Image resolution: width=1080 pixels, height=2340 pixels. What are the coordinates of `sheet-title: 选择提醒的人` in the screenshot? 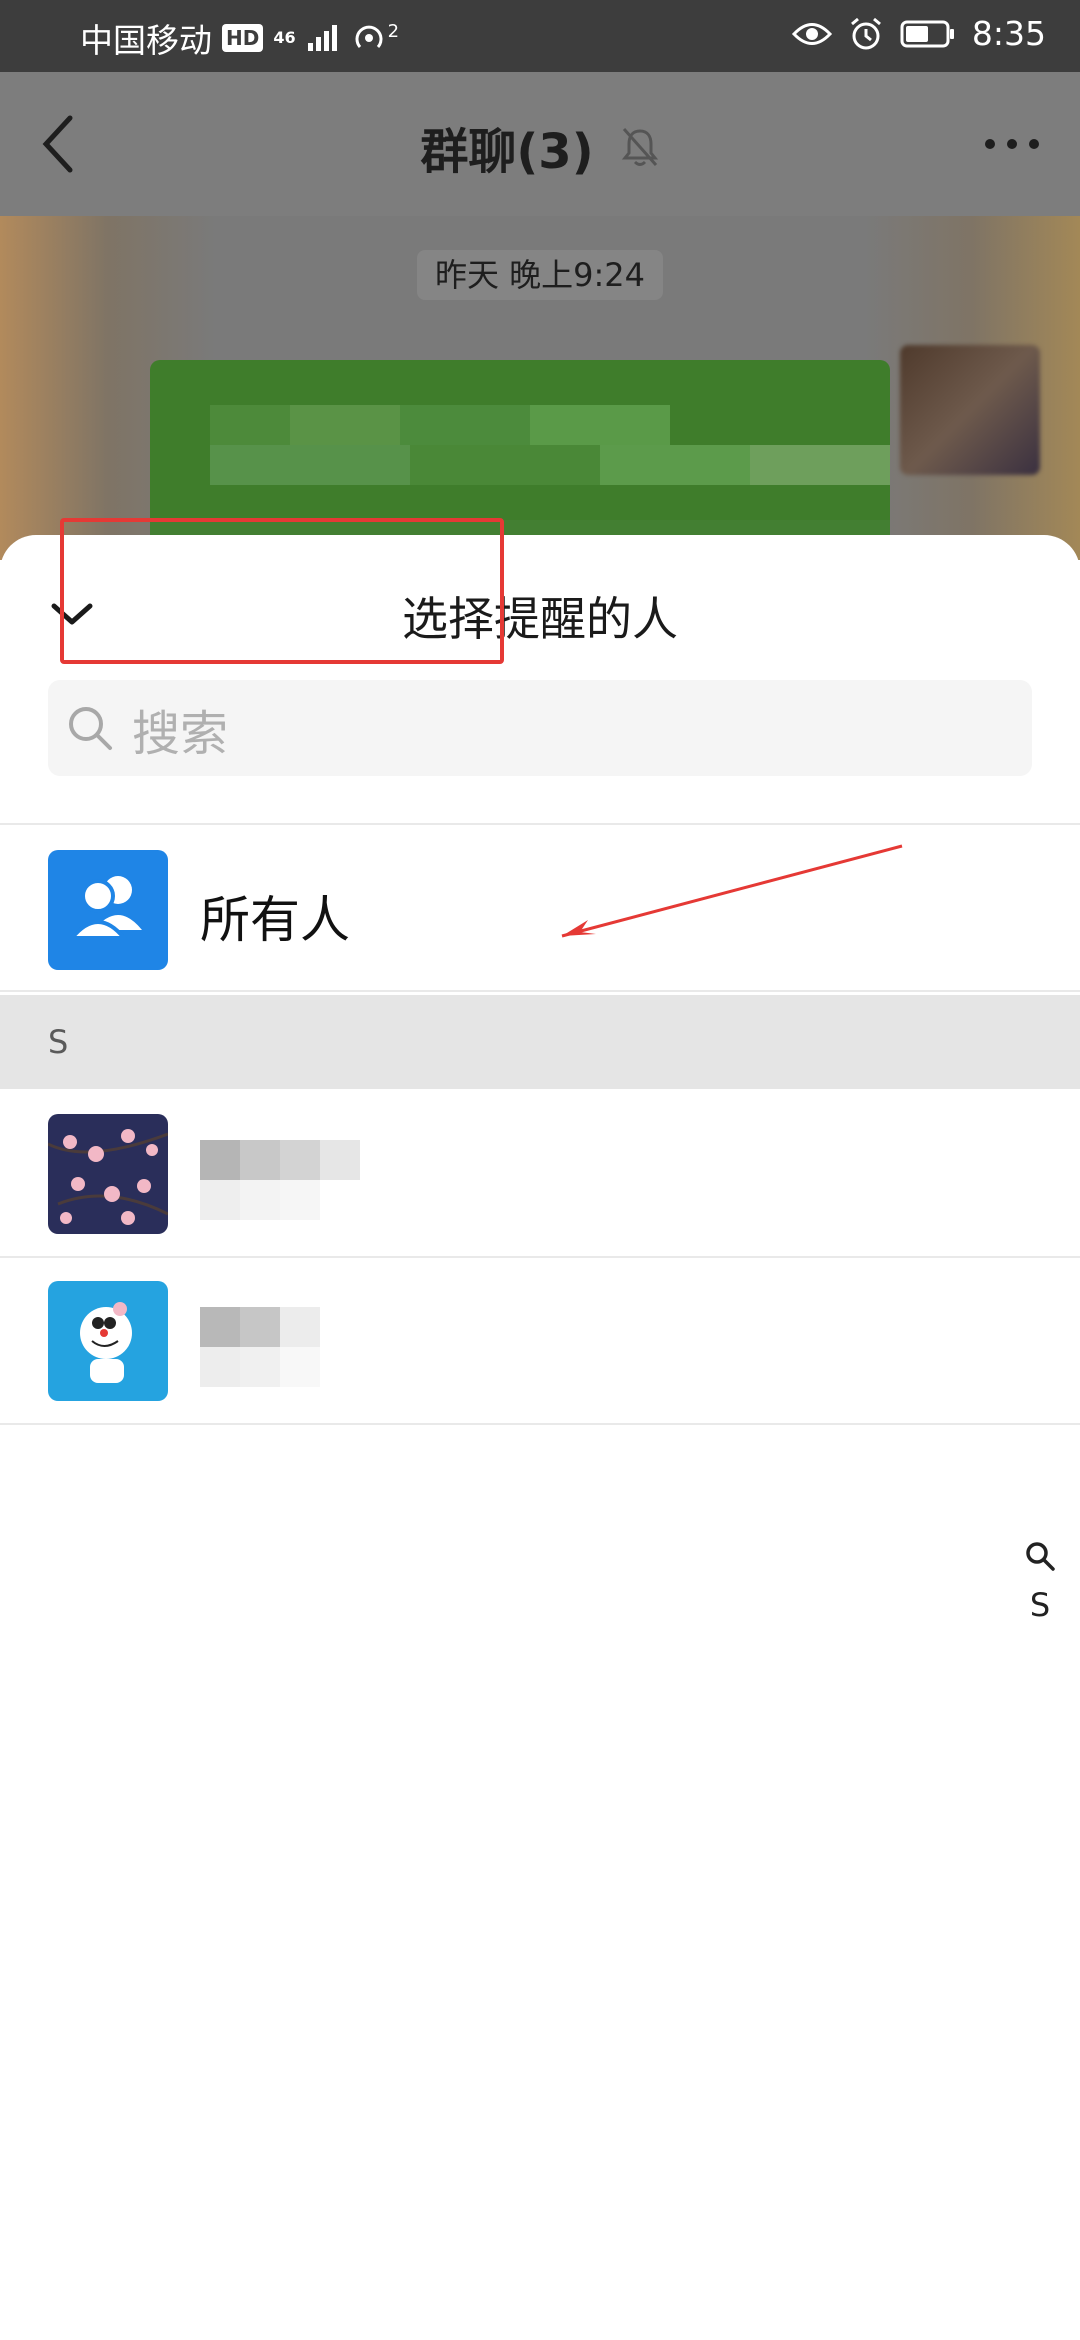 It's located at (540, 619).